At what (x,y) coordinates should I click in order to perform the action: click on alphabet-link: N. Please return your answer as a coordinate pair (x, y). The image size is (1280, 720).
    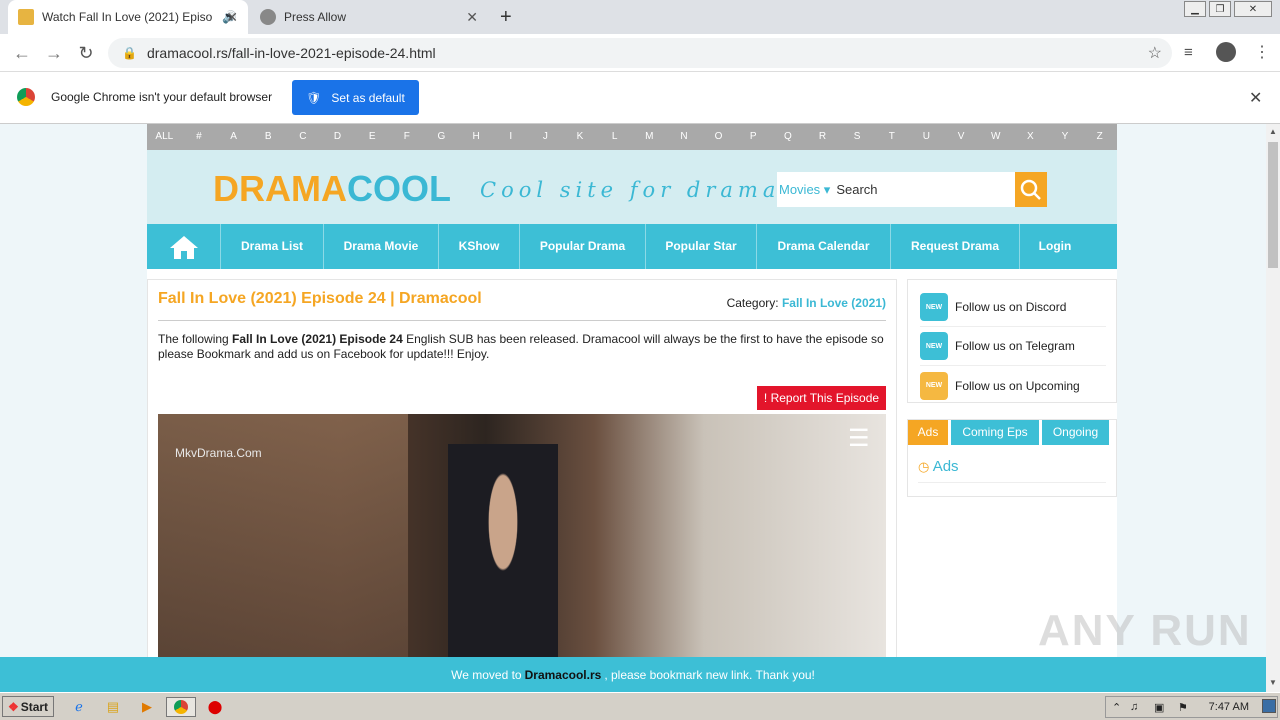
    Looking at the image, I should click on (684, 137).